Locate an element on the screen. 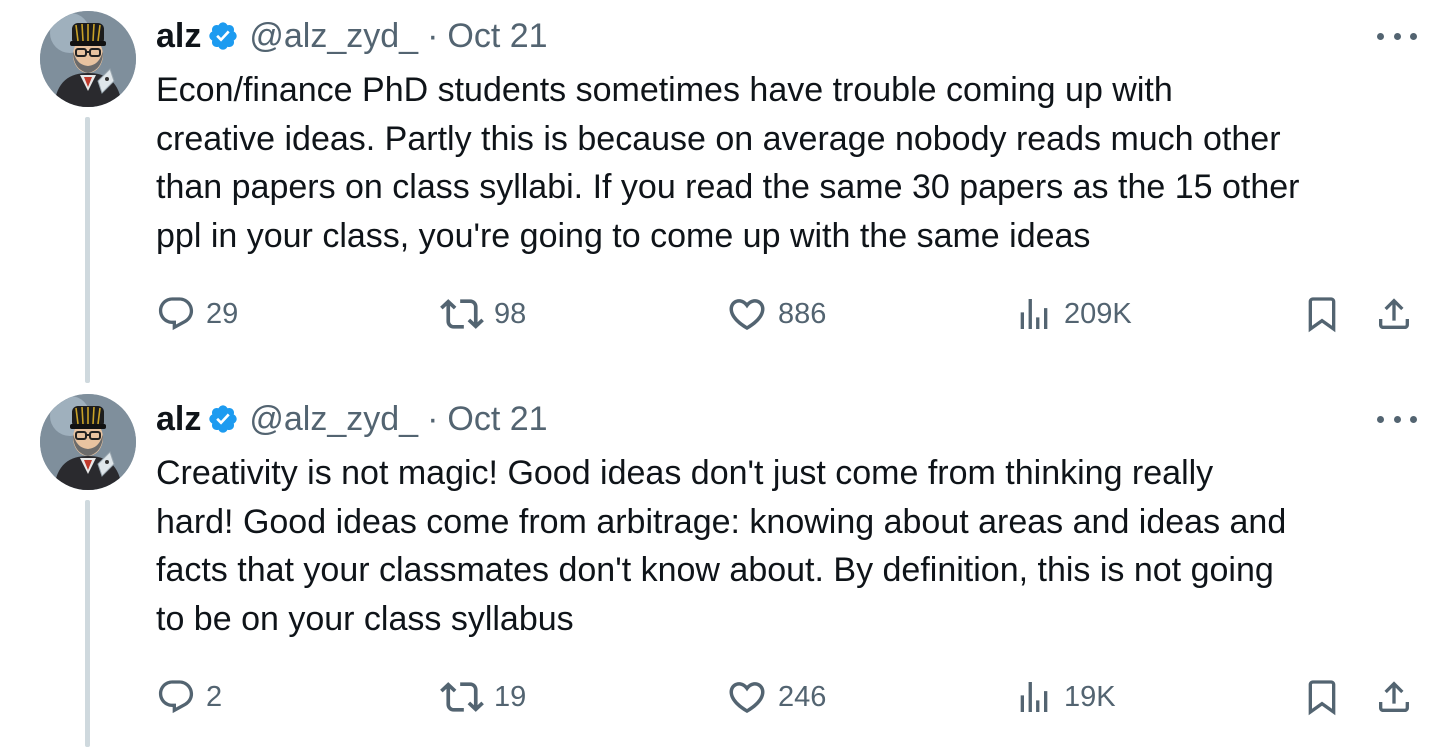 This screenshot has height=747, width=1456. like-count: 886 is located at coordinates (802, 313).